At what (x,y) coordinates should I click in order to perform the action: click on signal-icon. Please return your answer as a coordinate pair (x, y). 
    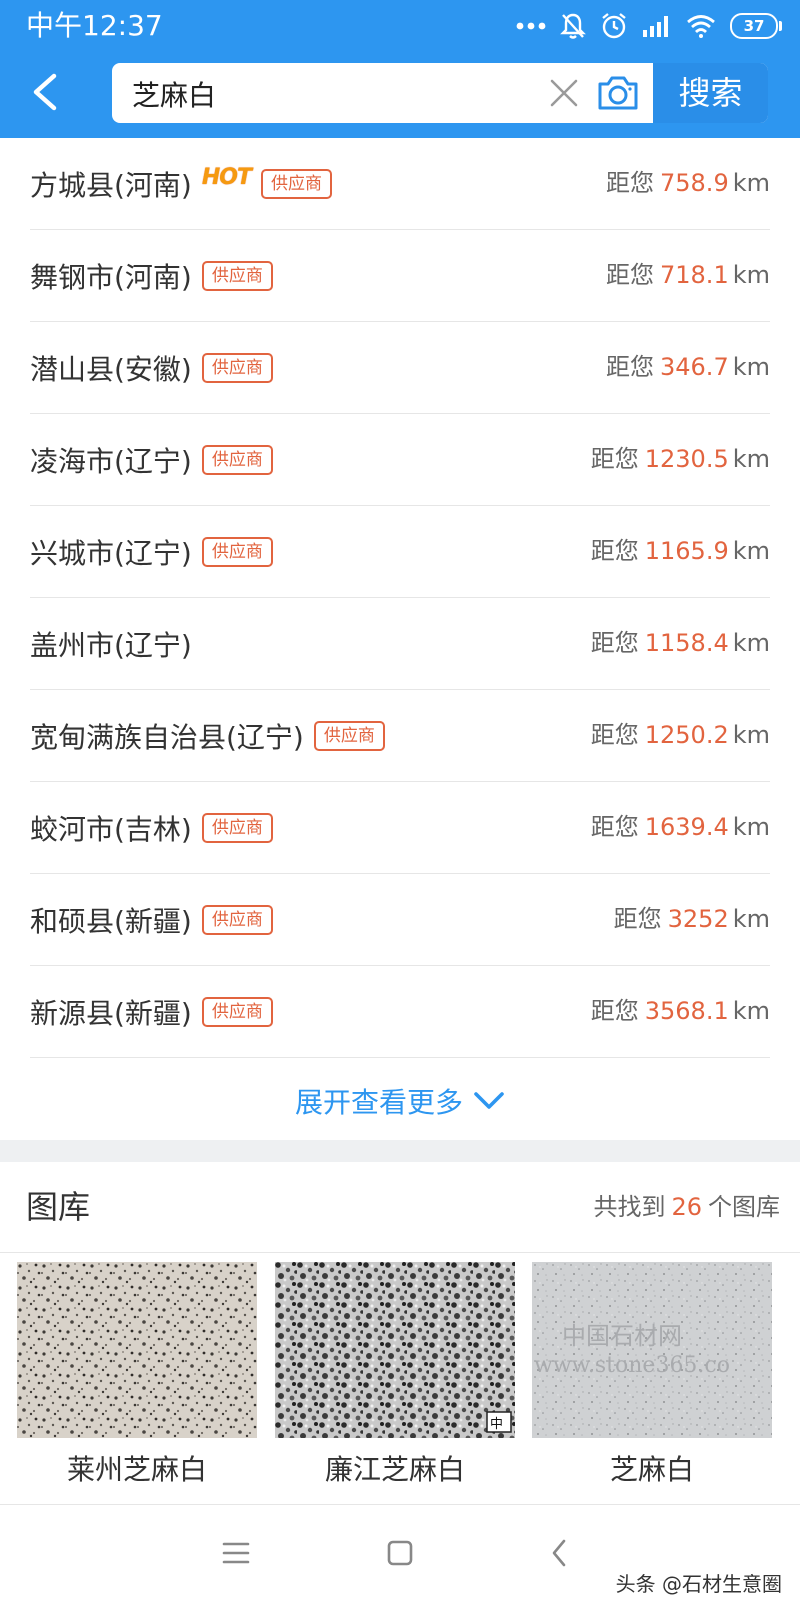
    Looking at the image, I should click on (655, 26).